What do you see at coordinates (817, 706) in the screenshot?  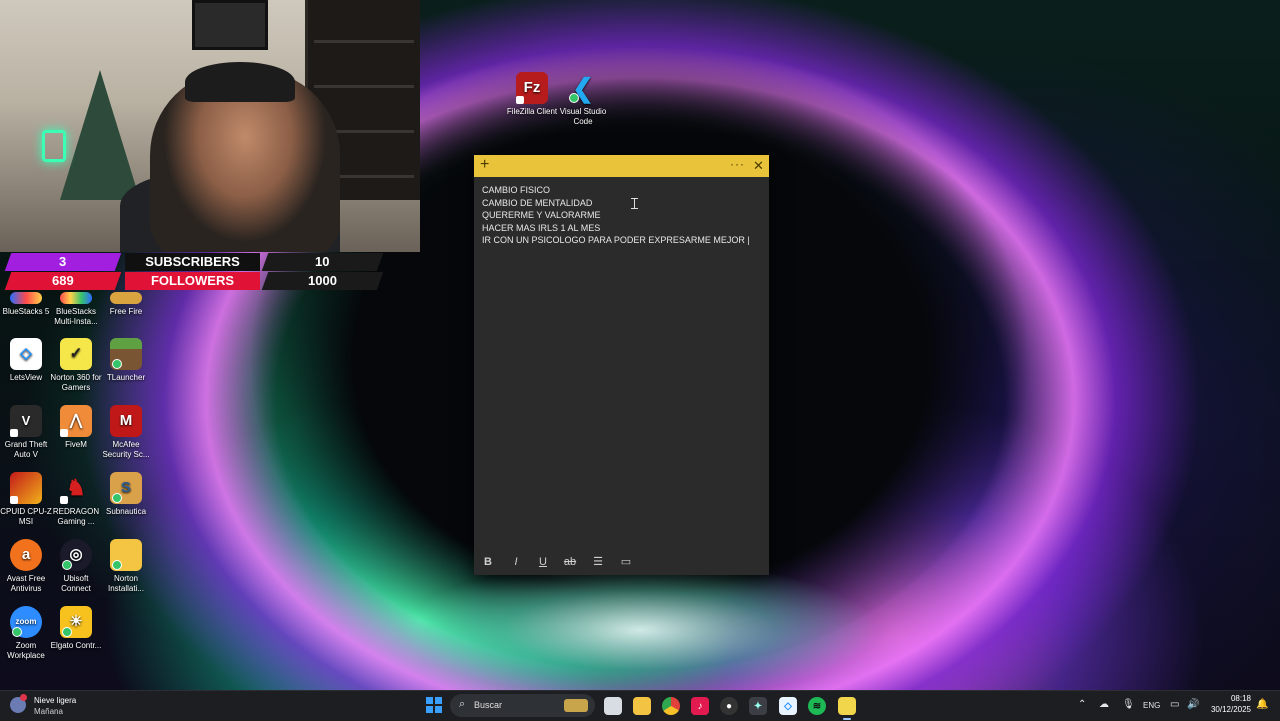 I see `spotify-icon: ≋` at bounding box center [817, 706].